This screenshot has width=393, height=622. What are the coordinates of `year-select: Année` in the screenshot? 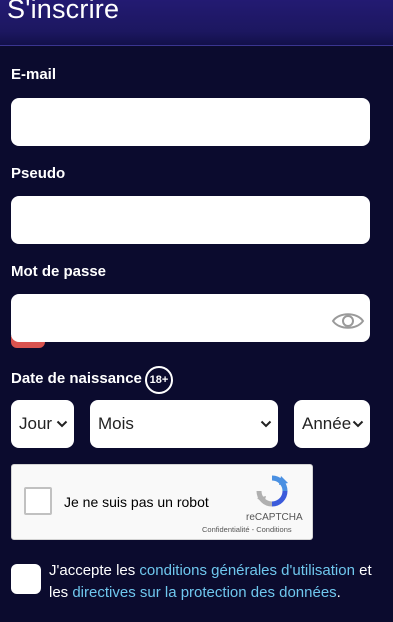 It's located at (332, 424).